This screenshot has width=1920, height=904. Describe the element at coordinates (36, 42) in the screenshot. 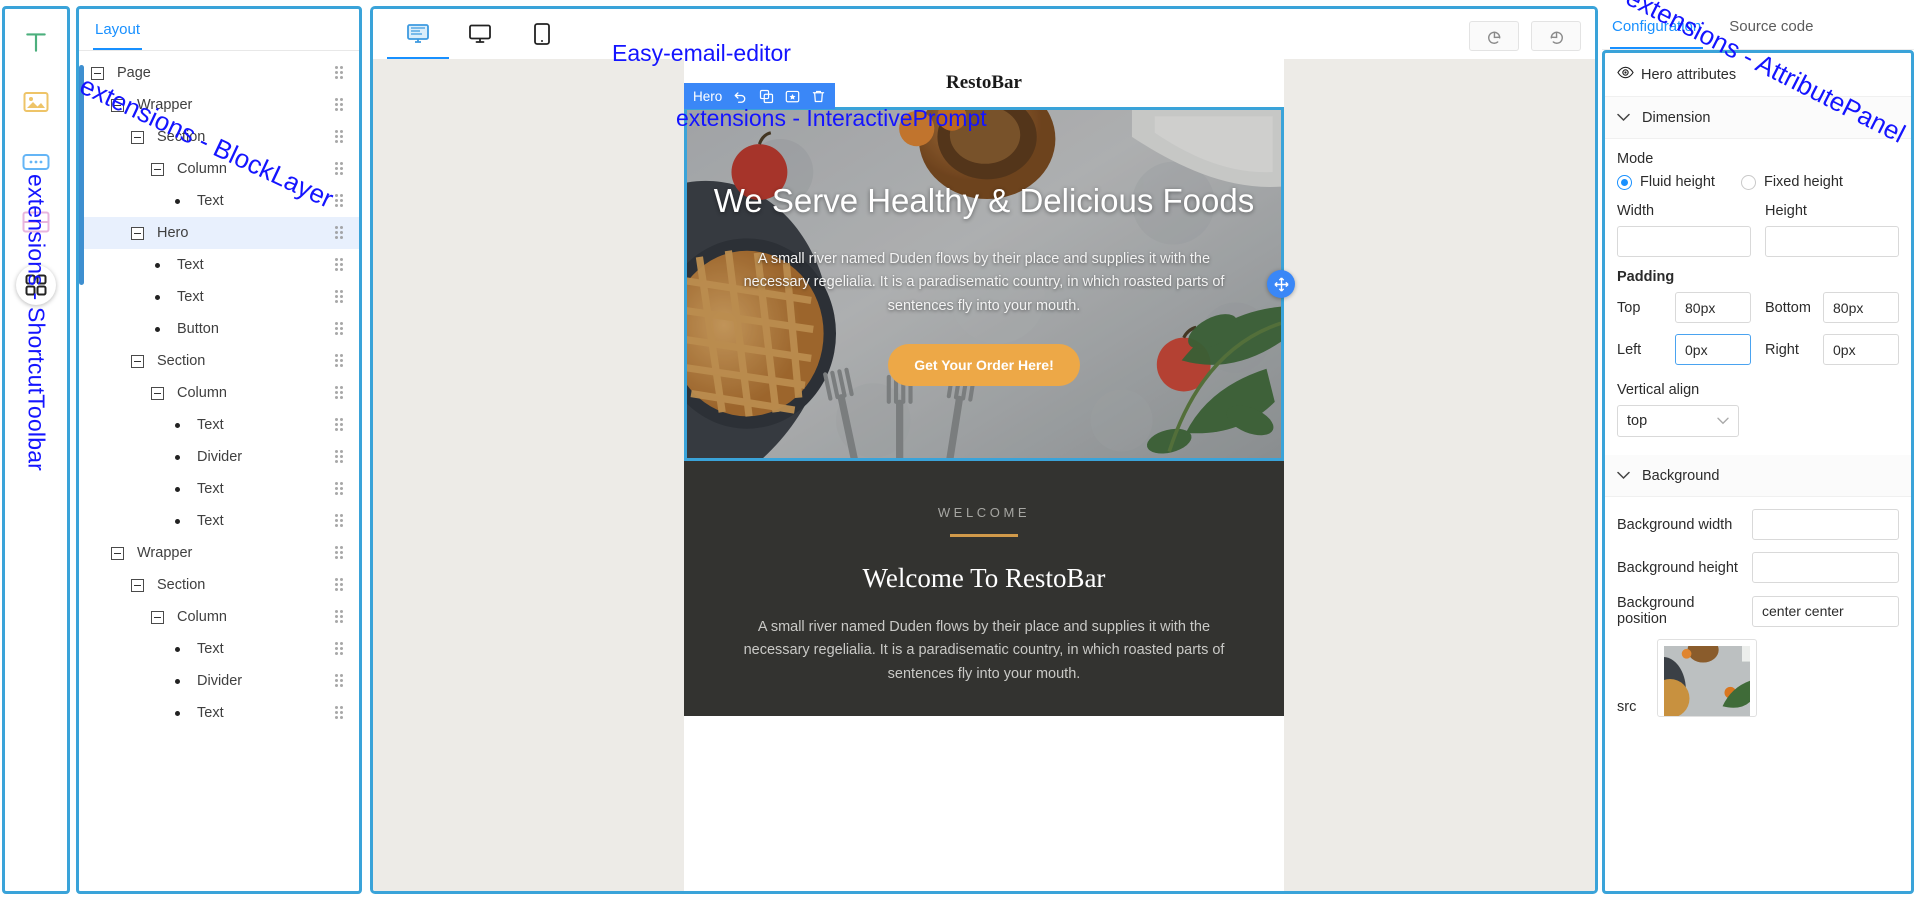

I see `text-tool-icon` at that location.